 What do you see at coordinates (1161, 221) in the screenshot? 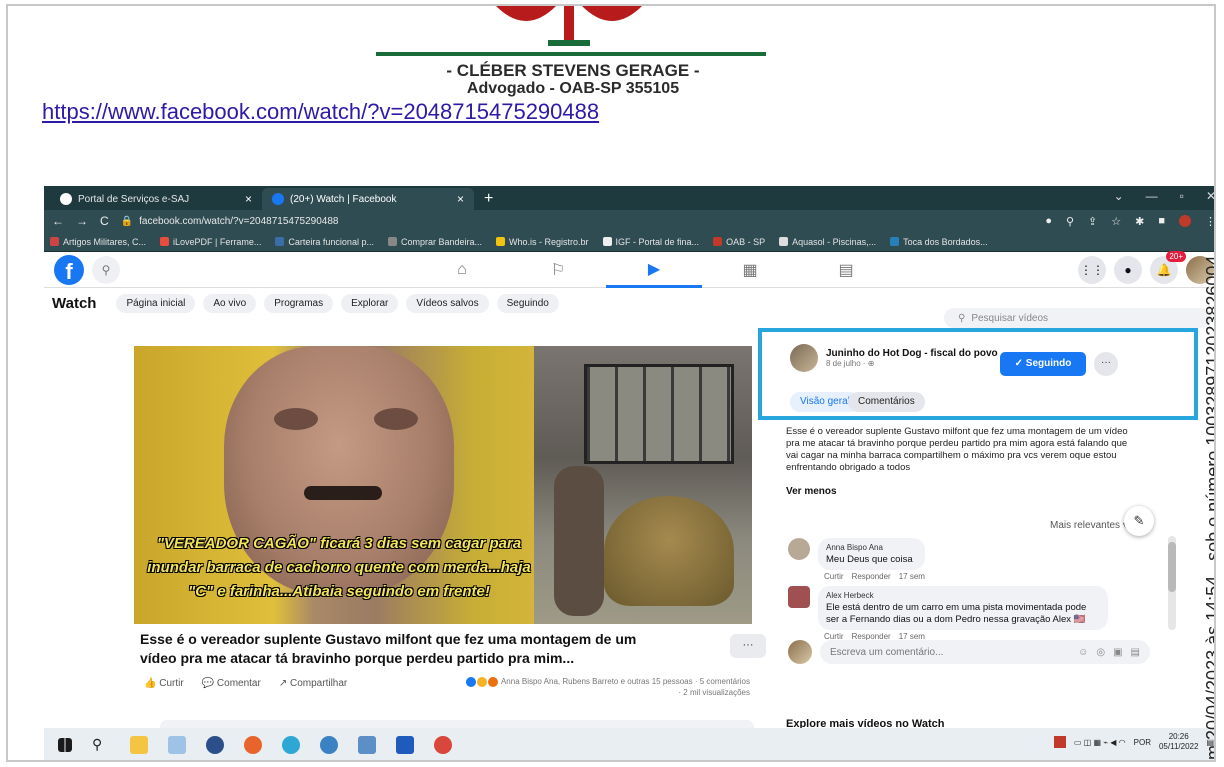
I see `sidebar-icon: ■` at bounding box center [1161, 221].